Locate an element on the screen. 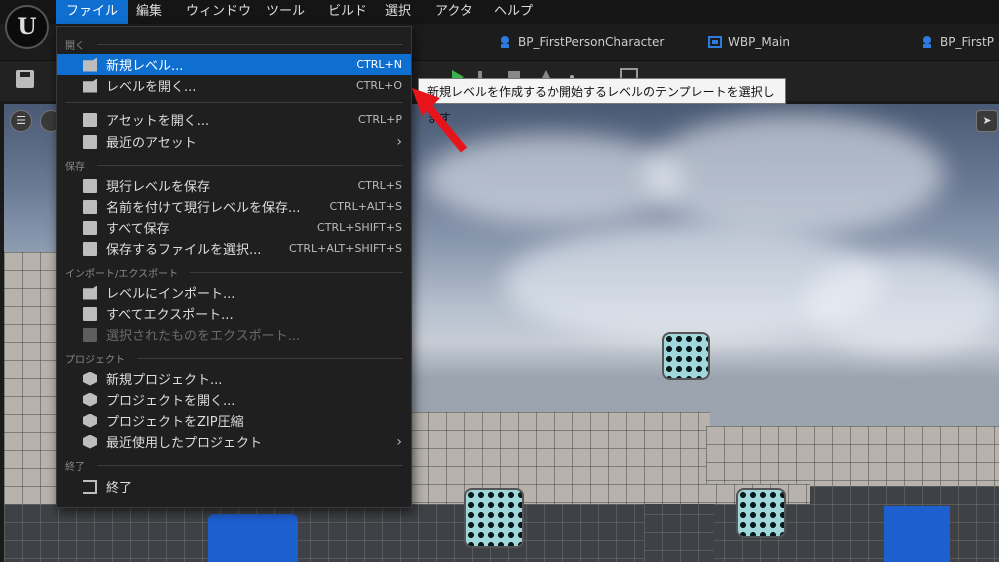 The height and width of the screenshot is (562, 999). tab-bp-firstpersoncharacter: BP_FirstPersonCharacter is located at coordinates (581, 42).